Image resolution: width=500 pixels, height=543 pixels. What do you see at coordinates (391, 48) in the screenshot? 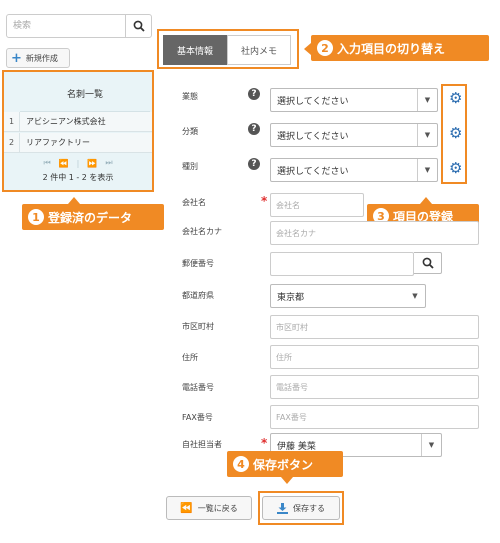
I see `callout-text: 入力項目の切り替え` at bounding box center [391, 48].